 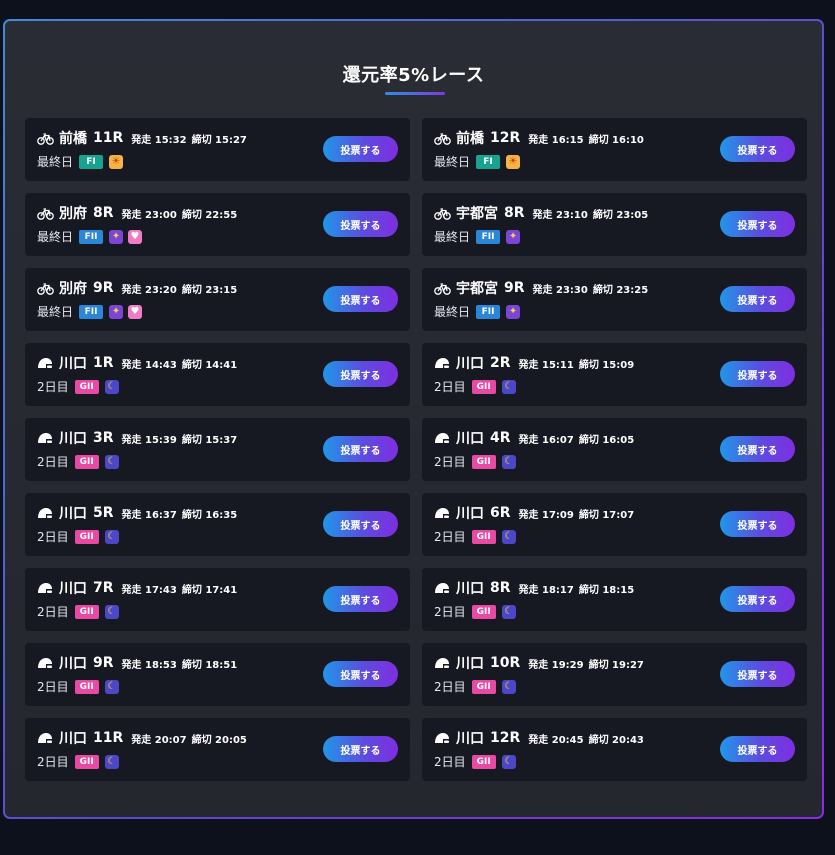 I want to click on deadline-time: 締切 15:27, so click(x=219, y=140).